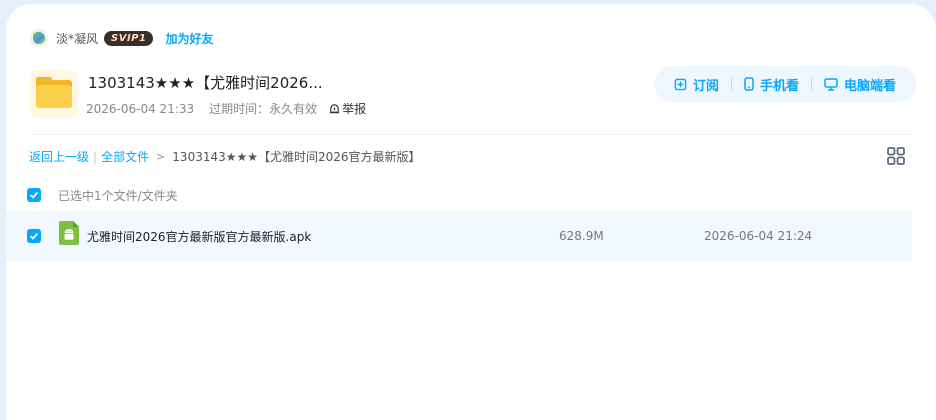  What do you see at coordinates (680, 84) in the screenshot?
I see `subscribe-icon` at bounding box center [680, 84].